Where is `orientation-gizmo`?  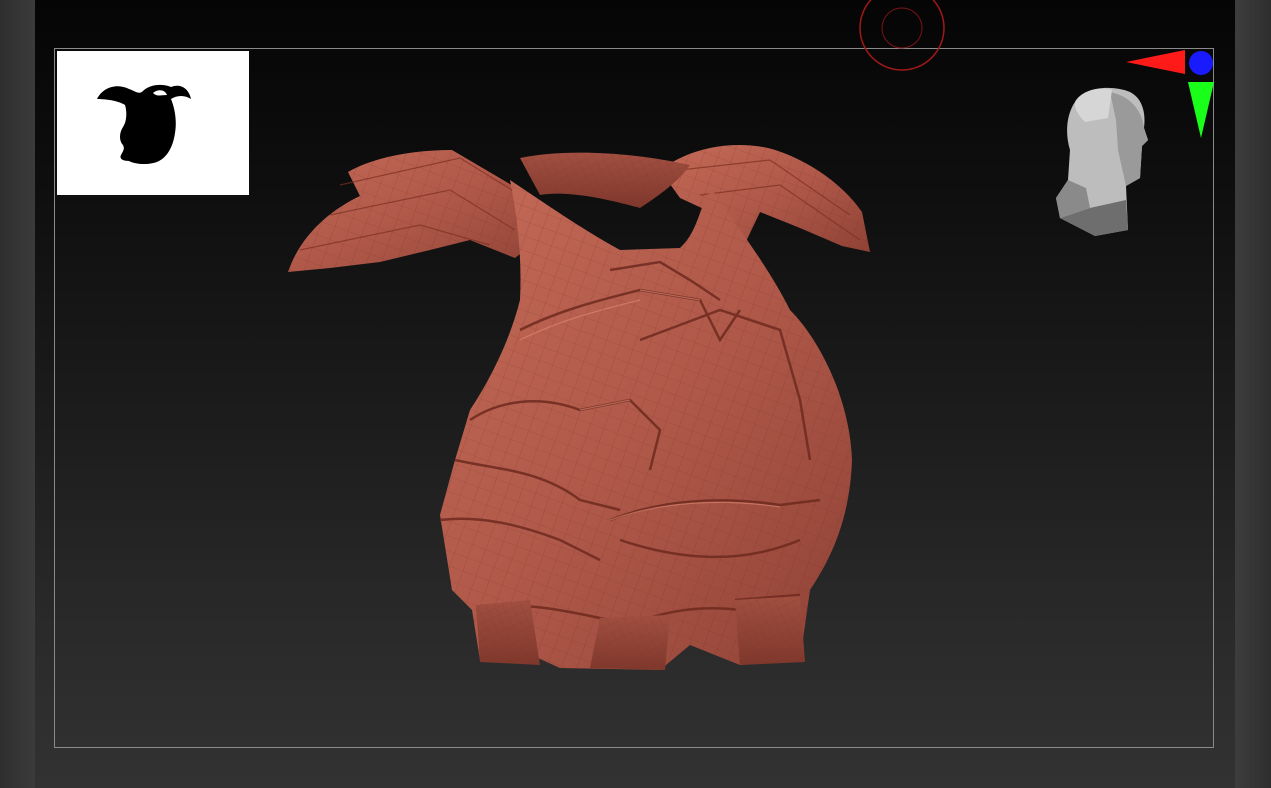 orientation-gizmo is located at coordinates (1135, 145).